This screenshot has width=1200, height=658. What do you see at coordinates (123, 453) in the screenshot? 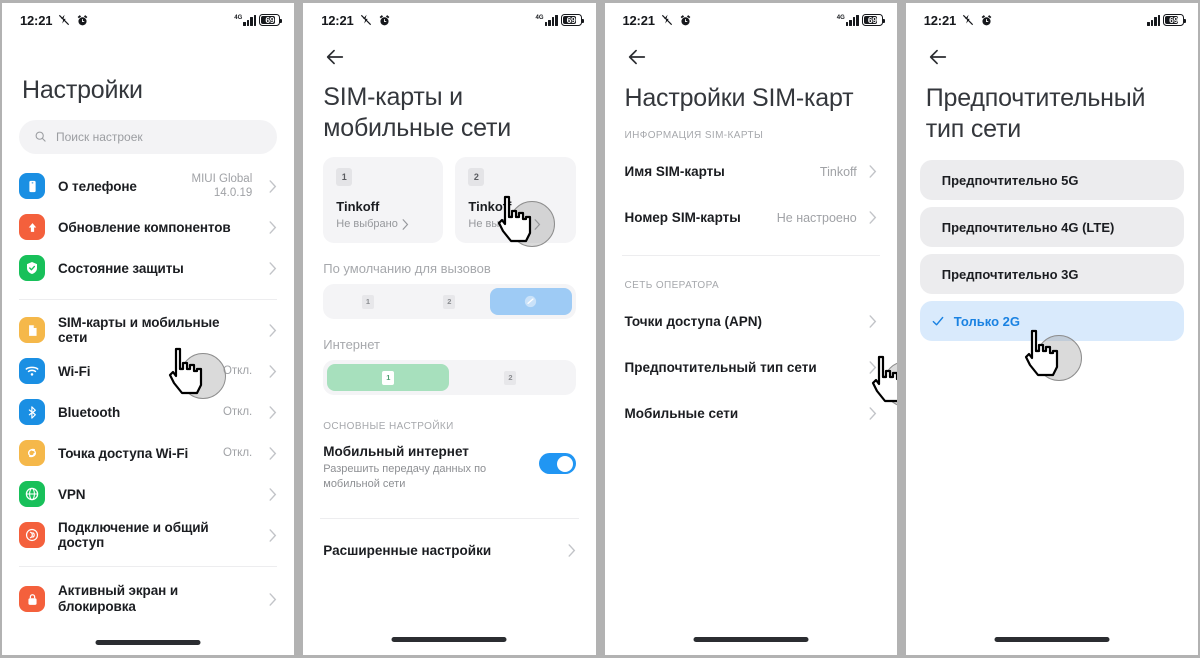
I see `row-label: Точка доступа Wi-Fi` at bounding box center [123, 453].